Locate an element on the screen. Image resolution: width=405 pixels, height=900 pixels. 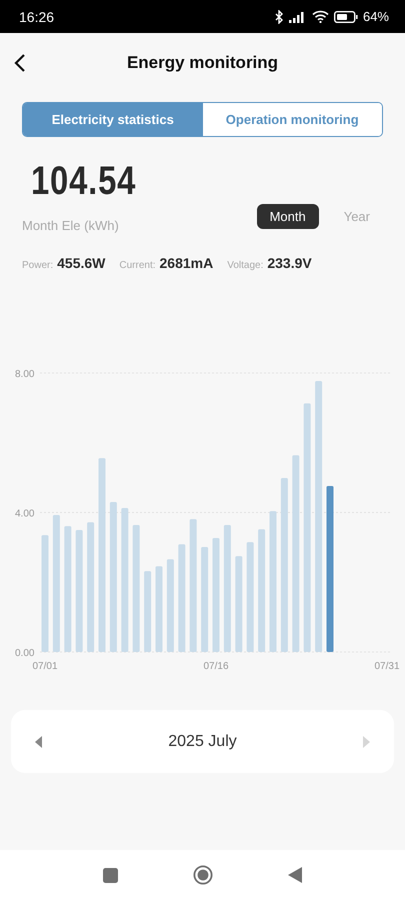
reading-value: 233.9V is located at coordinates (289, 263).